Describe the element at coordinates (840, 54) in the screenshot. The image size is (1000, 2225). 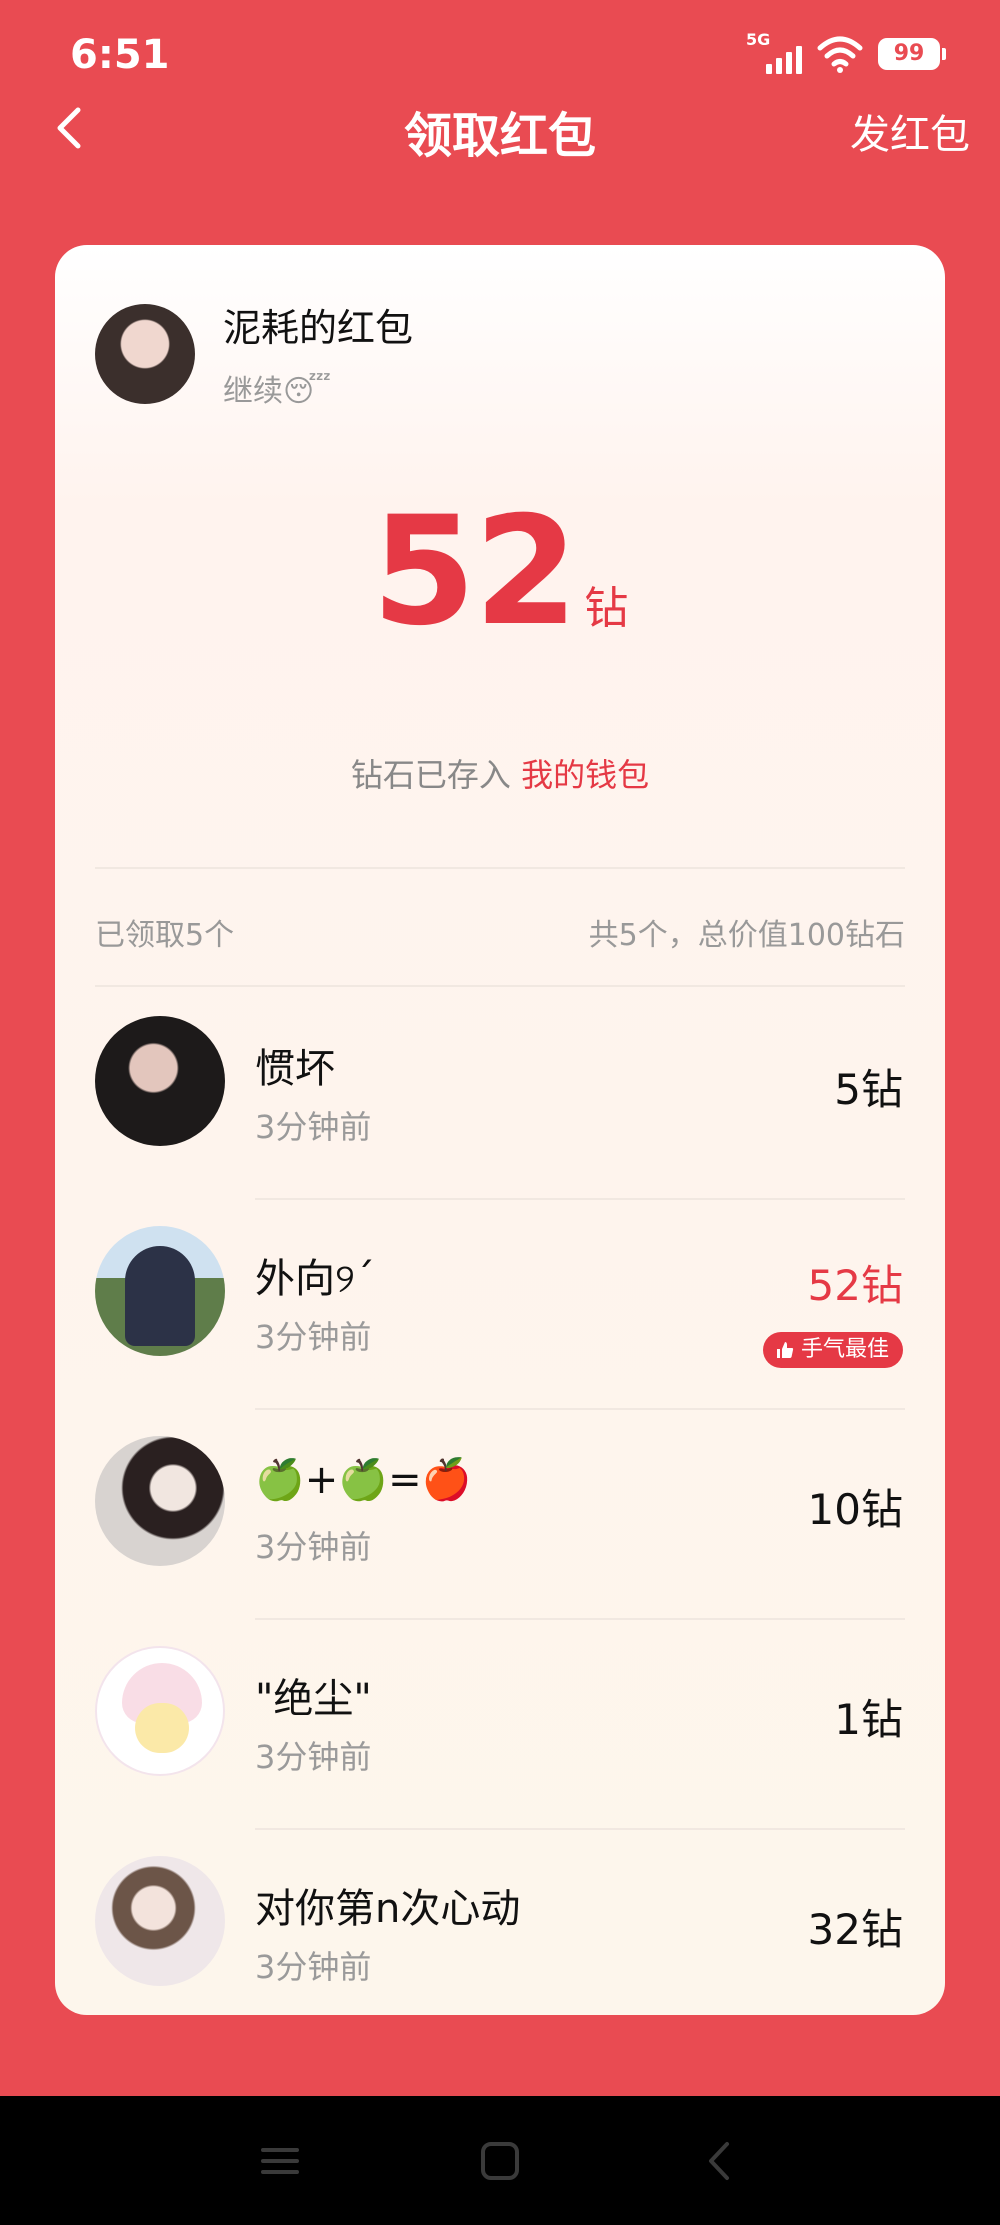
I see `wifi-icon` at that location.